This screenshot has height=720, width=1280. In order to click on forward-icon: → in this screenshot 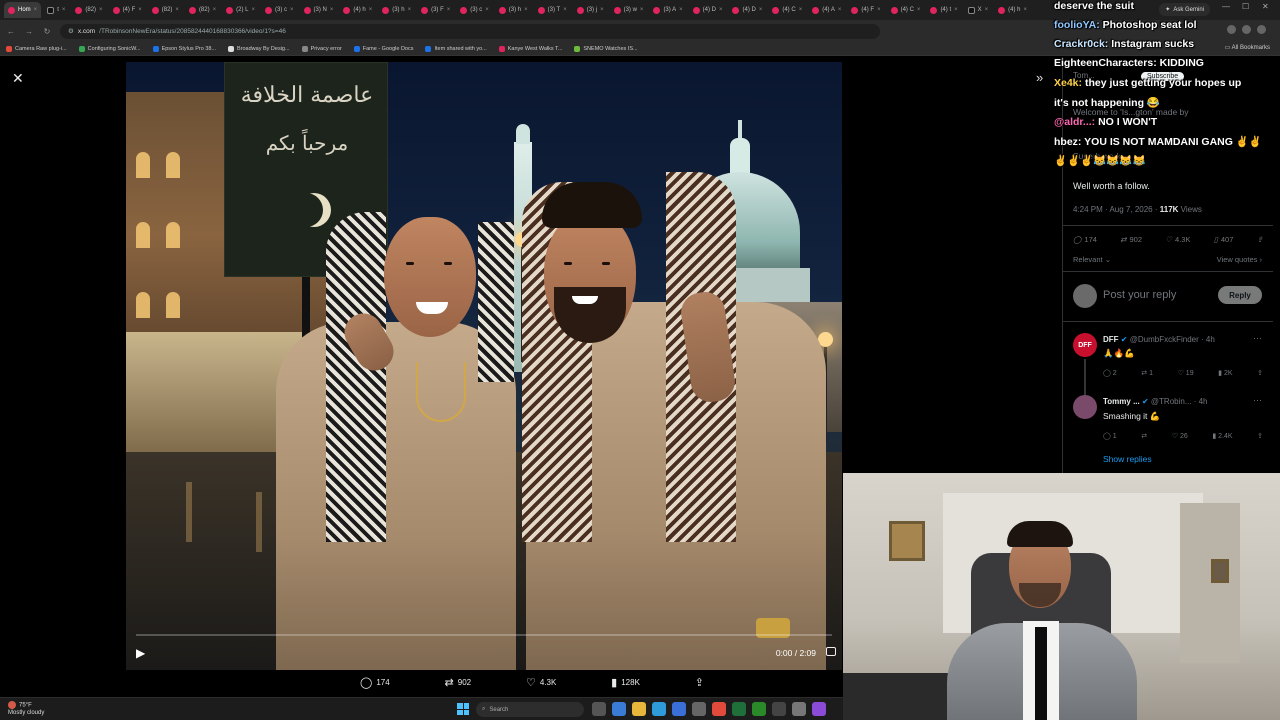, I will do `click(29, 31)`.